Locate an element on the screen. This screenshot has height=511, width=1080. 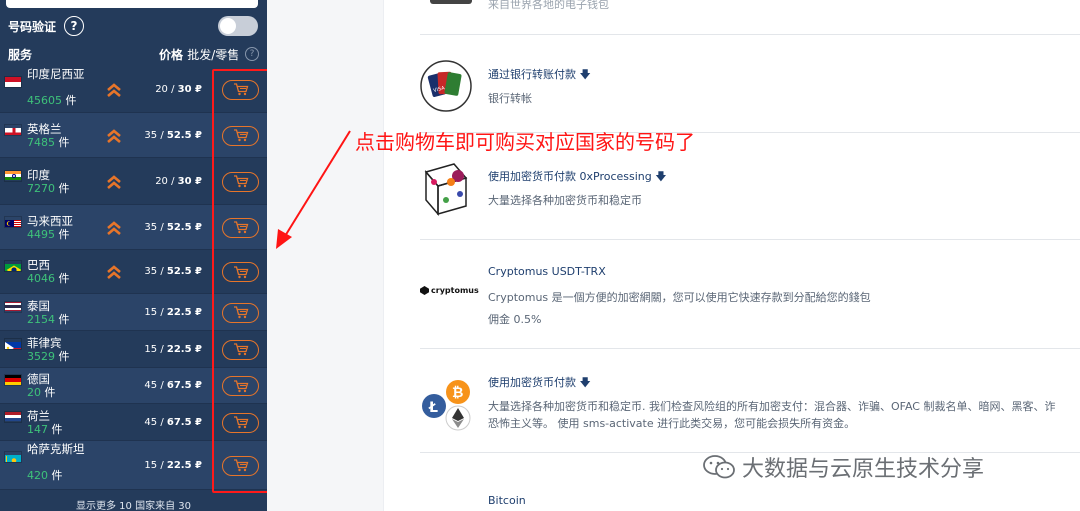
price-wholesale: 35 / is located at coordinates (155, 271).